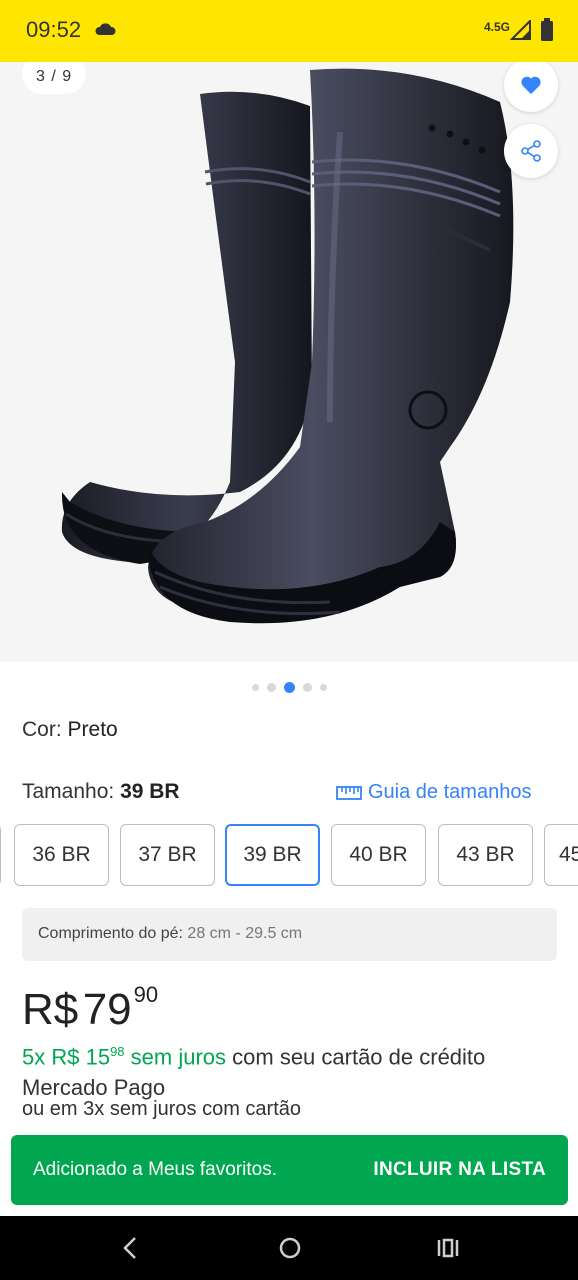 The height and width of the screenshot is (1280, 578). I want to click on network-type: 4.5G, so click(497, 27).